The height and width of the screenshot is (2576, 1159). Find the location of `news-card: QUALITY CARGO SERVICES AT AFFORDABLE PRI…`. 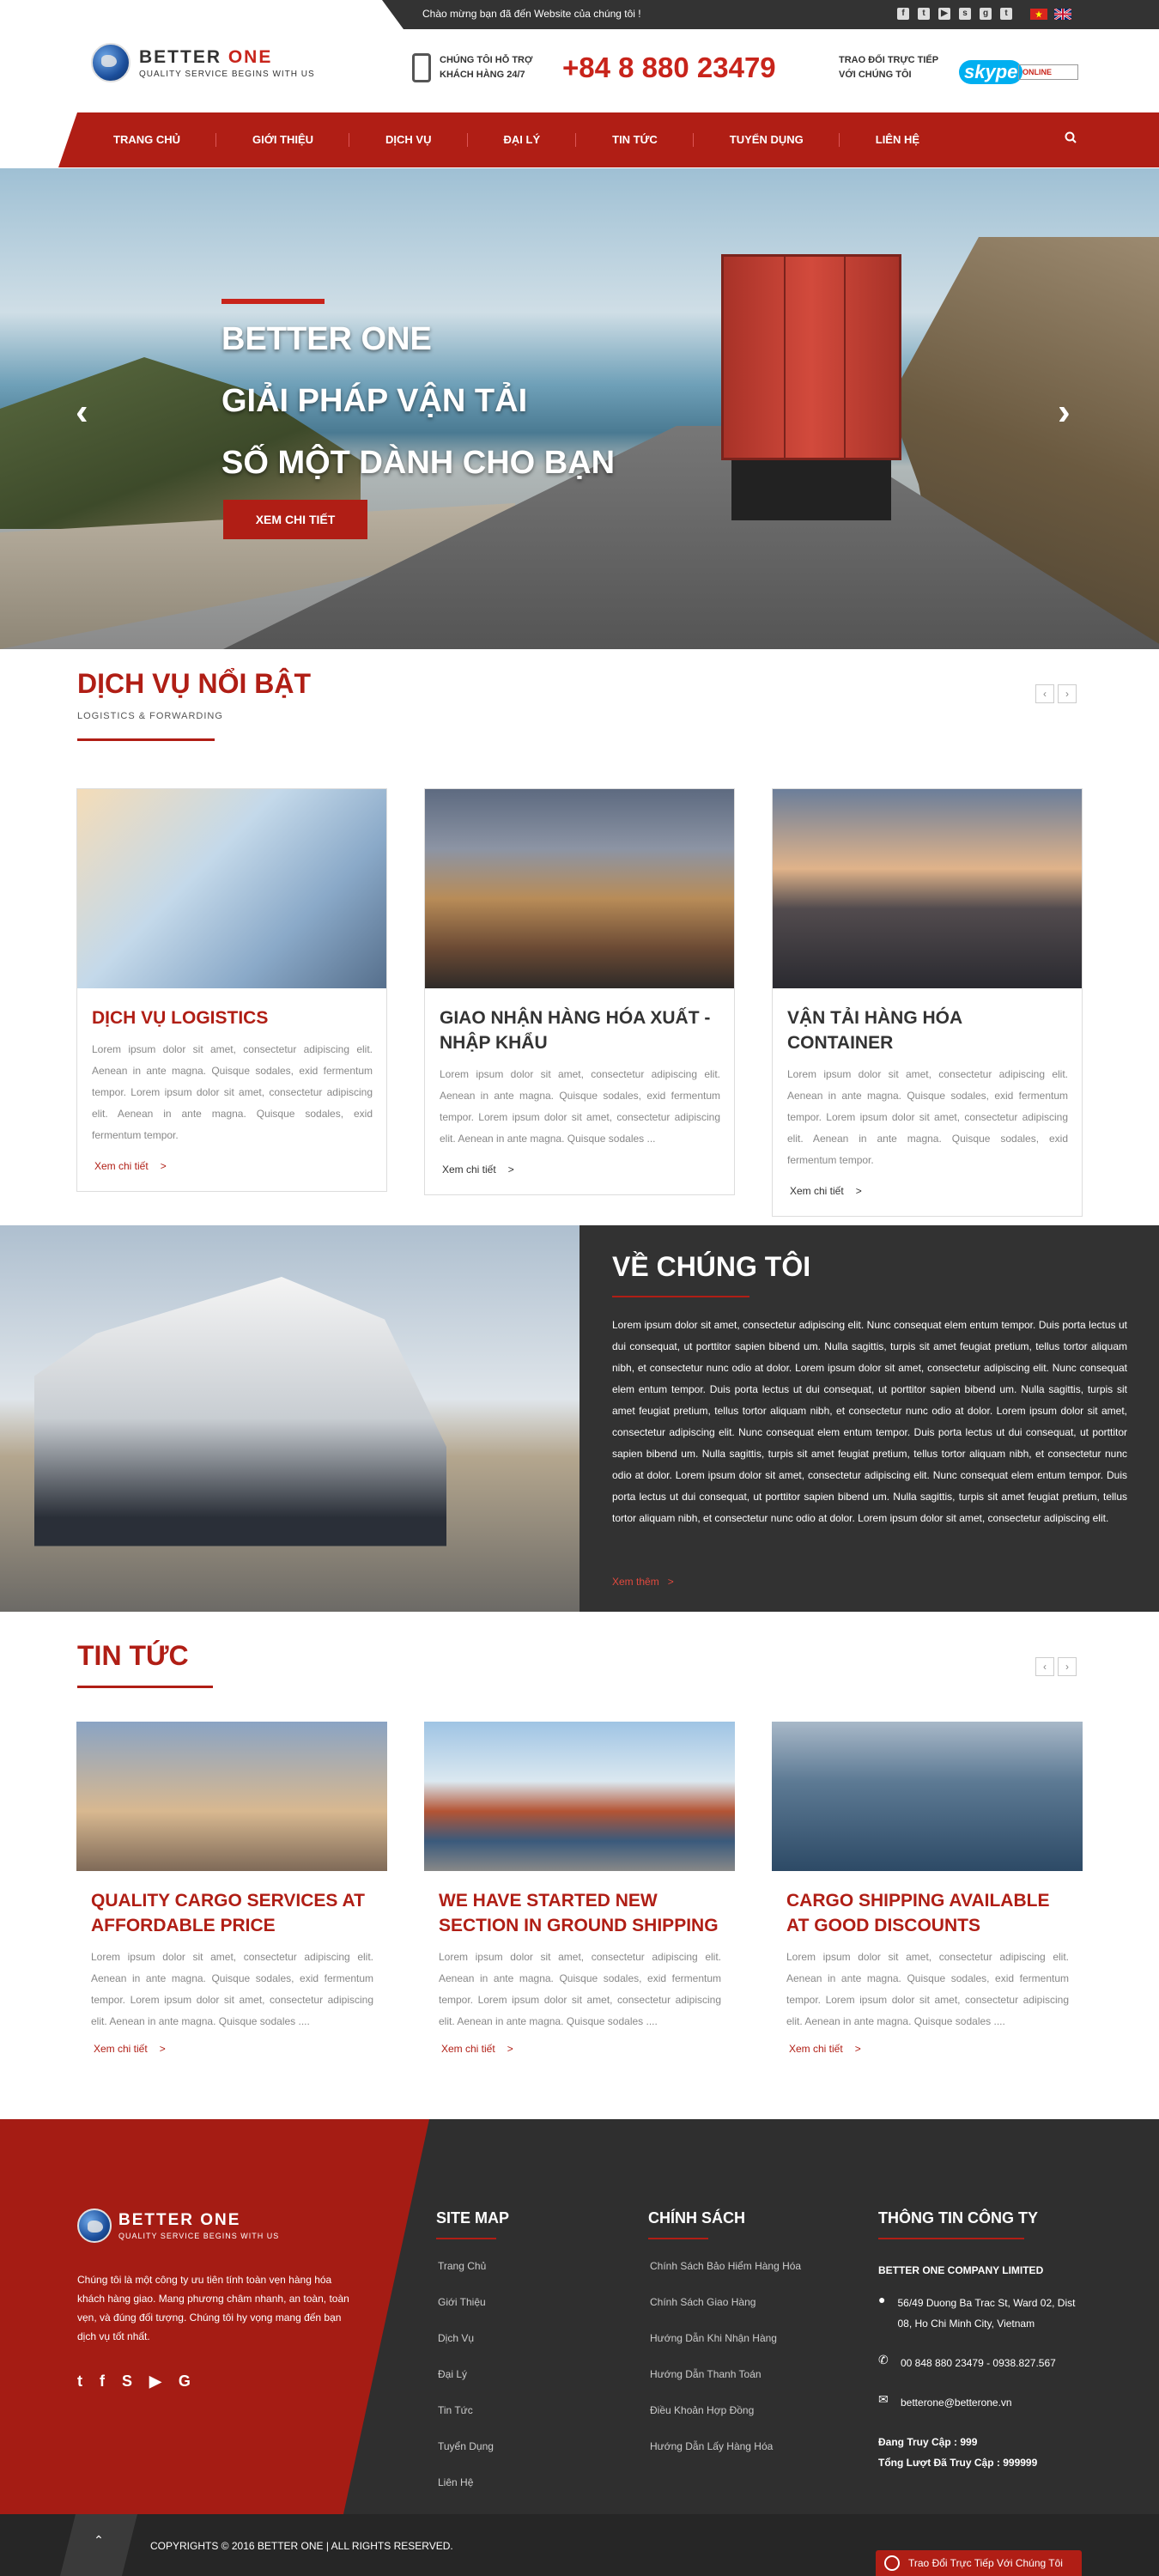

news-card: QUALITY CARGO SERVICES AT AFFORDABLE PRI… is located at coordinates (232, 1898).